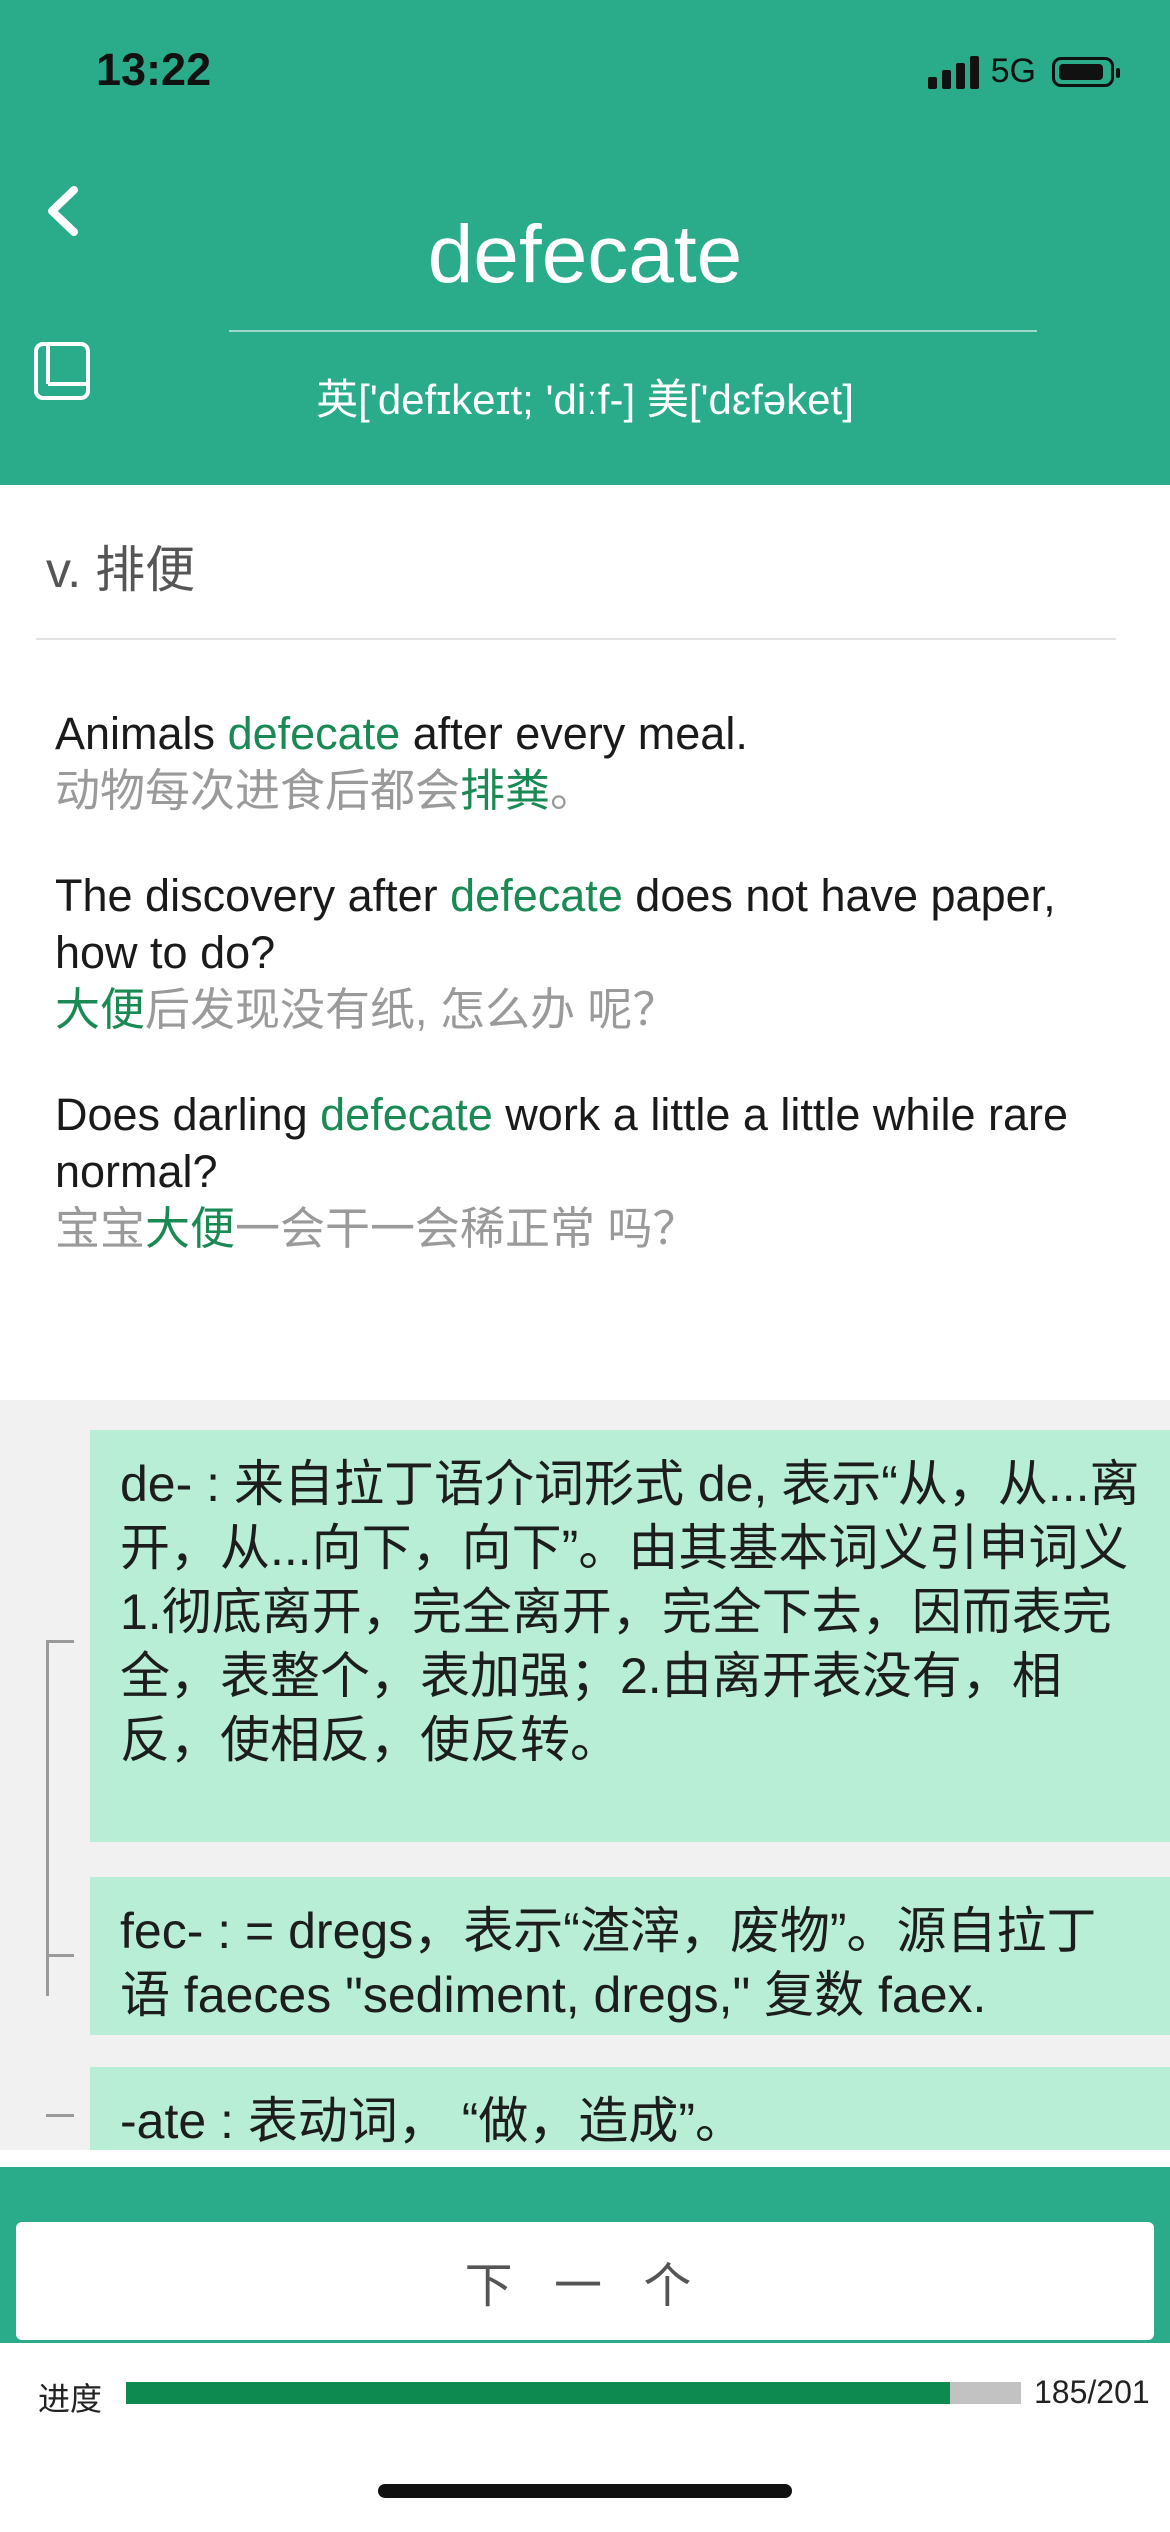 The image size is (1170, 2532). I want to click on example-keyword-cn: 排粪, so click(505, 790).